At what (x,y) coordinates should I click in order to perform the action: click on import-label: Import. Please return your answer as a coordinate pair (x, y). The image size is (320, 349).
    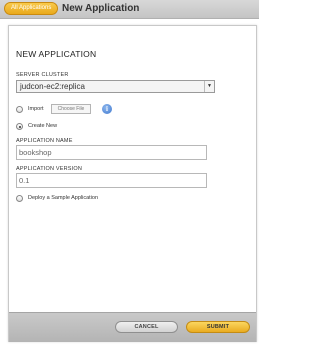
    Looking at the image, I should click on (36, 109).